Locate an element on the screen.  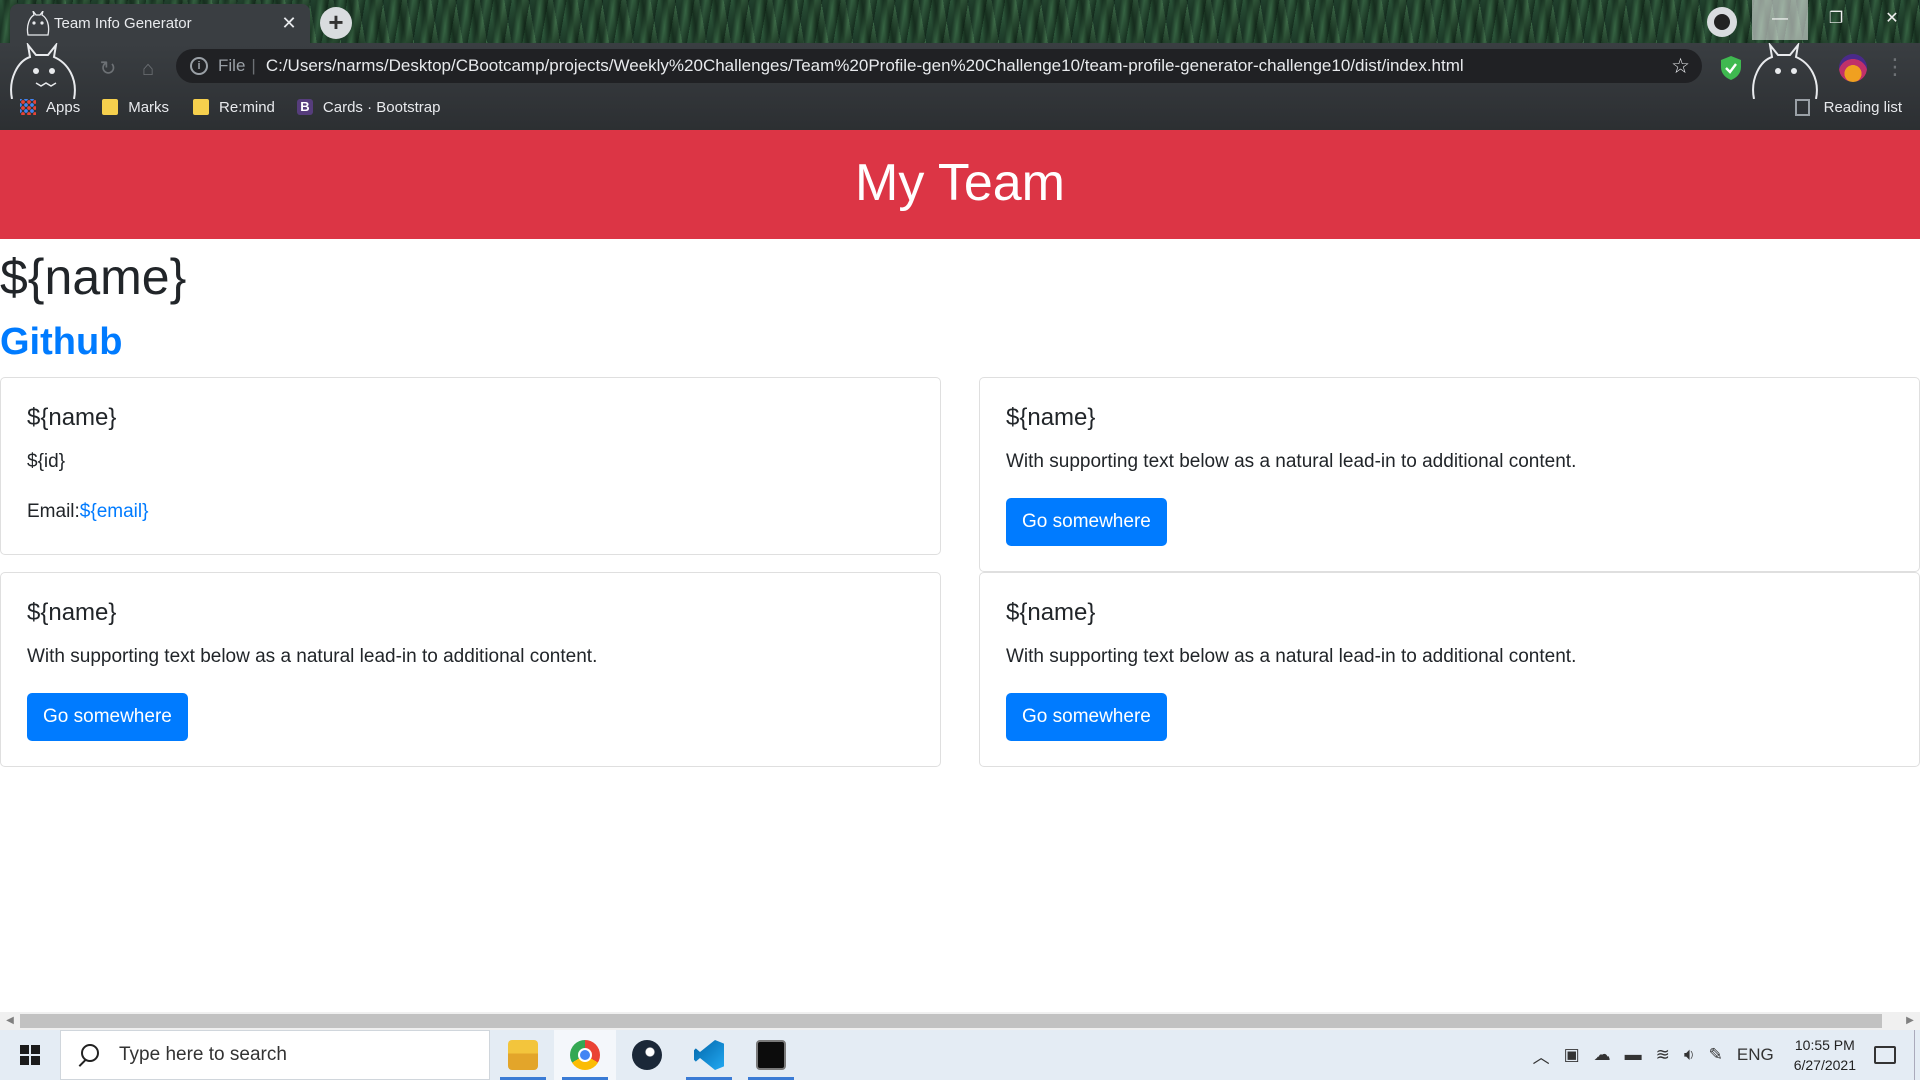
tab-close-icon: ✕ is located at coordinates (289, 23).